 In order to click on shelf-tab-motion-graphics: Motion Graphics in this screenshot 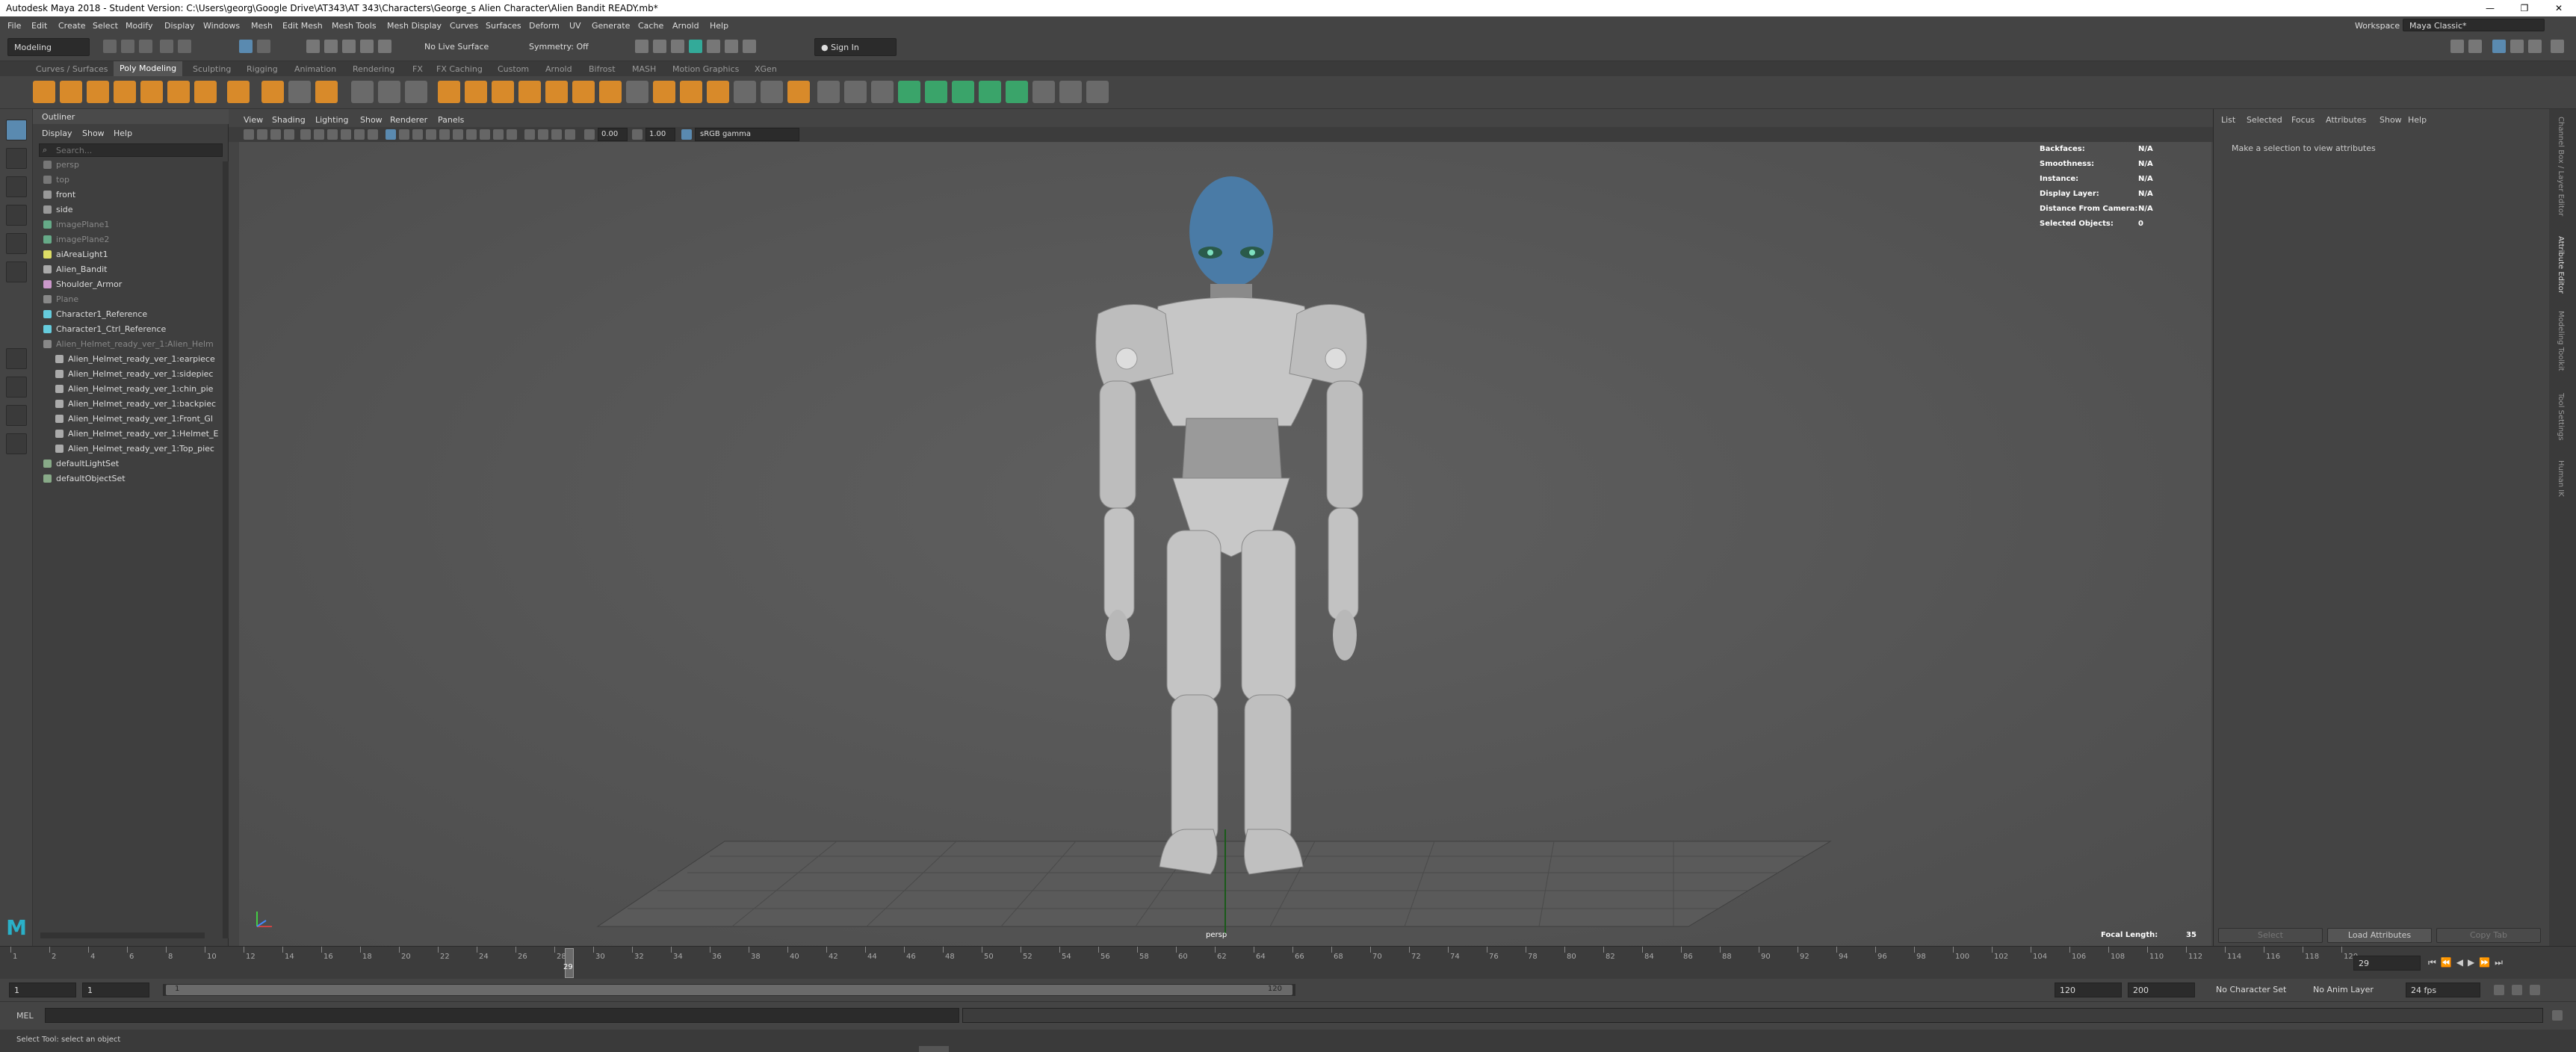, I will do `click(705, 69)`.